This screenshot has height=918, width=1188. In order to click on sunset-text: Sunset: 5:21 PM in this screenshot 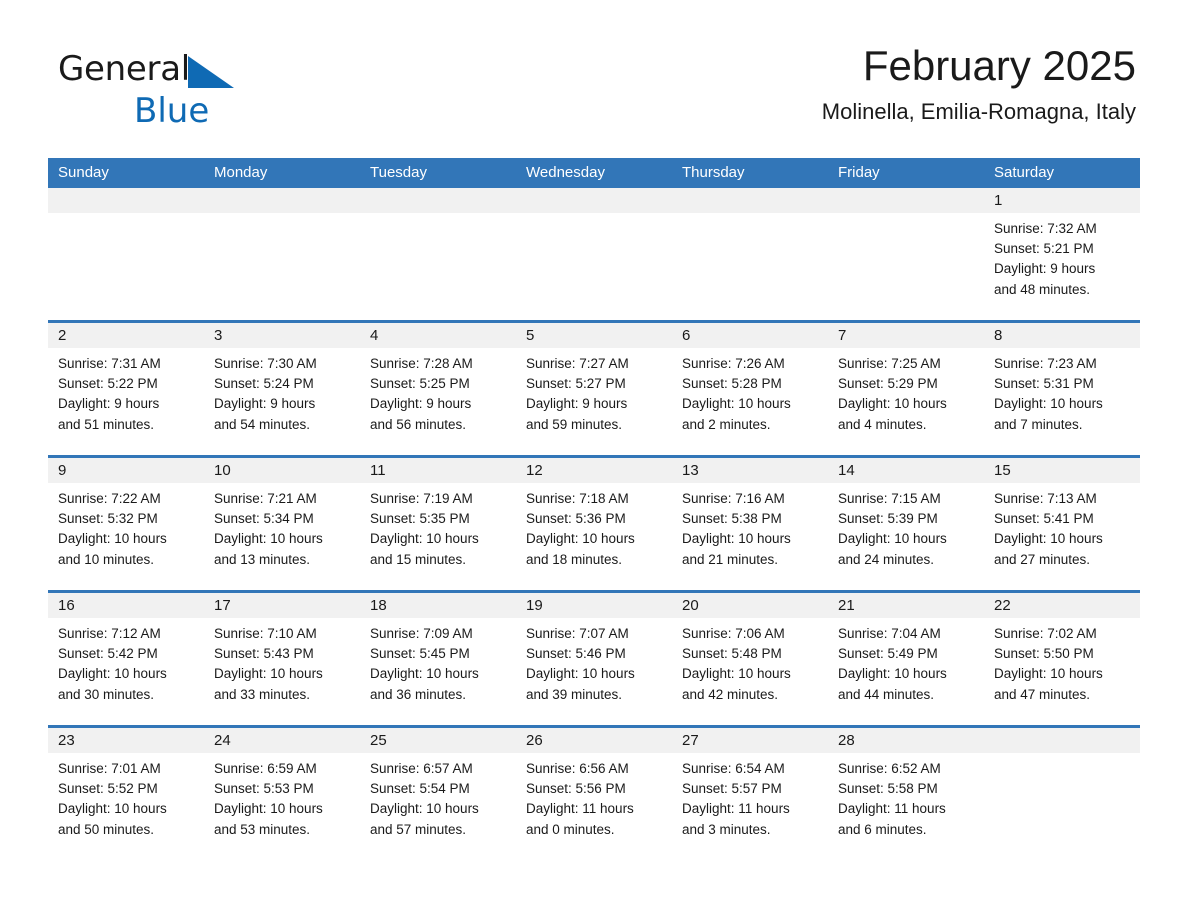, I will do `click(1044, 249)`.